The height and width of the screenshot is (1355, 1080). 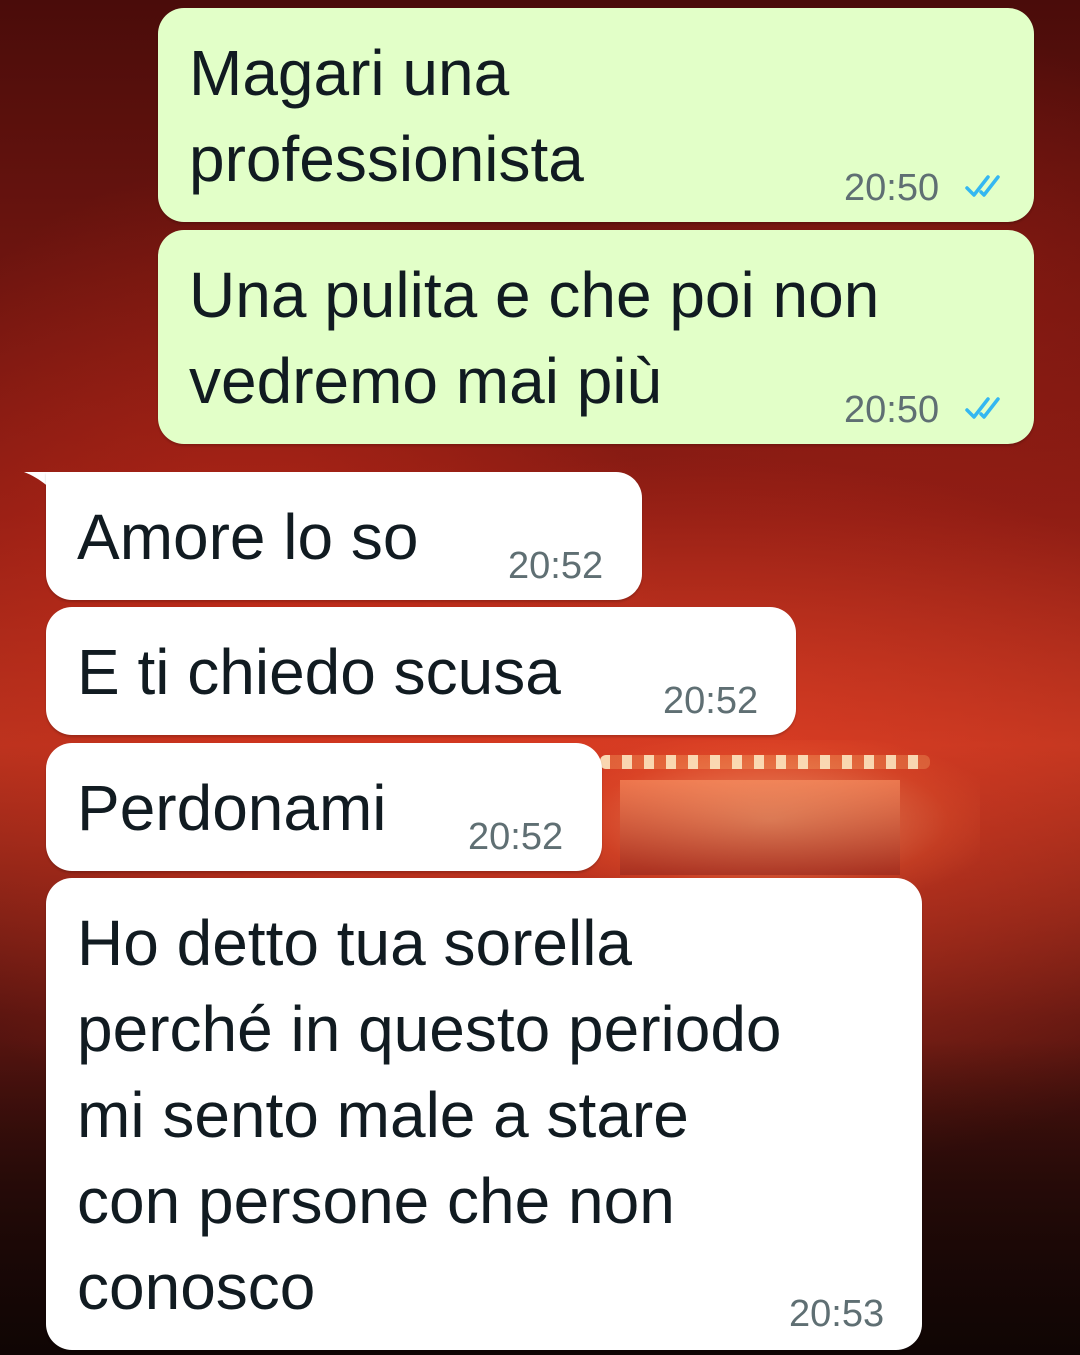 I want to click on message-text: E ti chiedo scusa, so click(x=319, y=672).